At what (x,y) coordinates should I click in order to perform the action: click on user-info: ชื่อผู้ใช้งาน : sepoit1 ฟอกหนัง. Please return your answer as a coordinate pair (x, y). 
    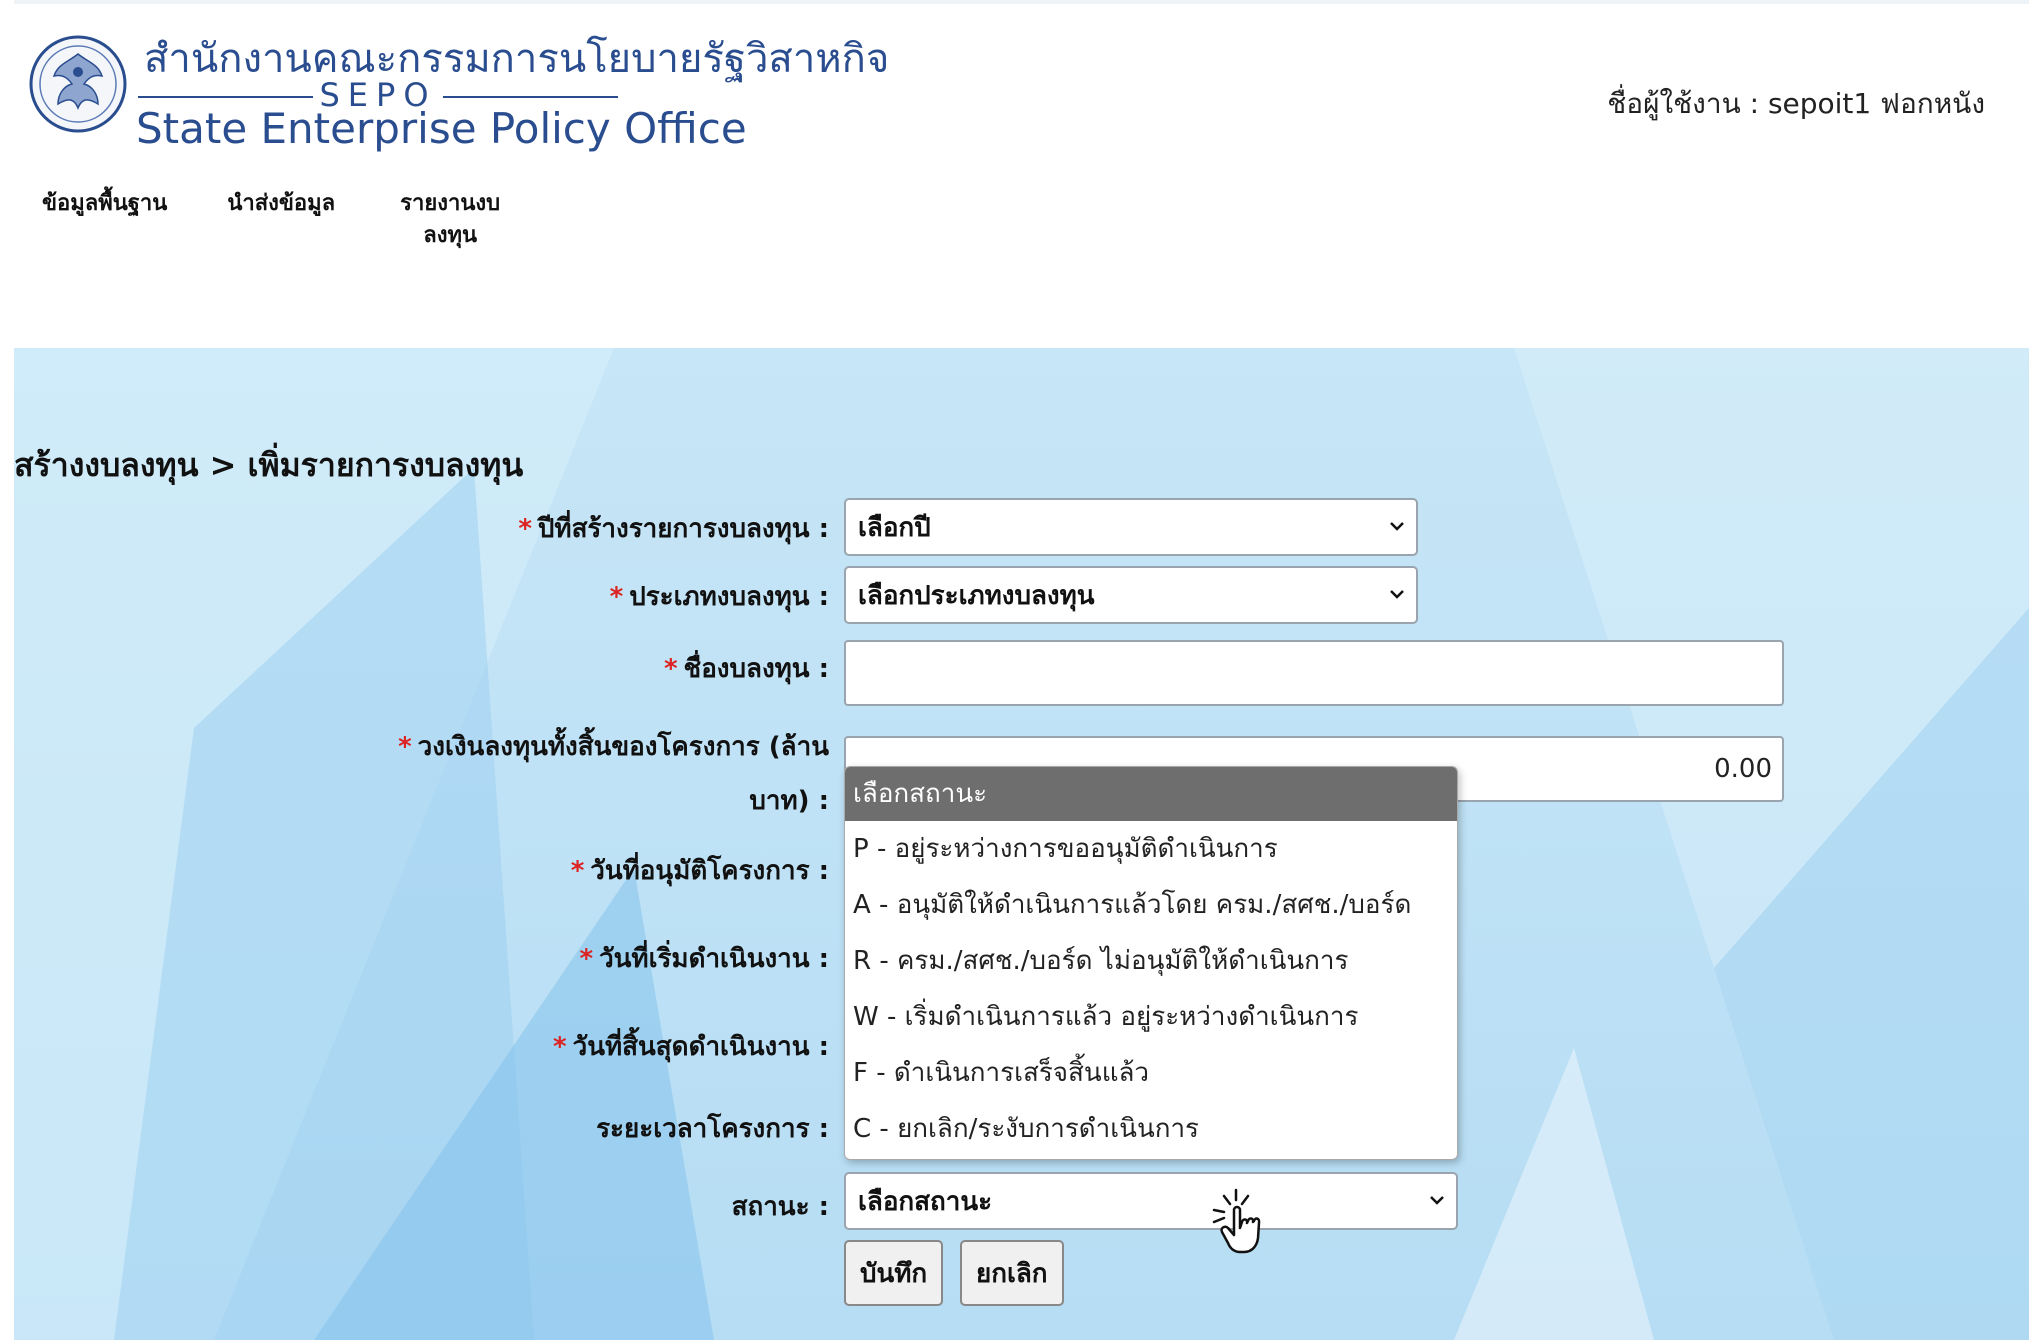
    Looking at the image, I should click on (1796, 103).